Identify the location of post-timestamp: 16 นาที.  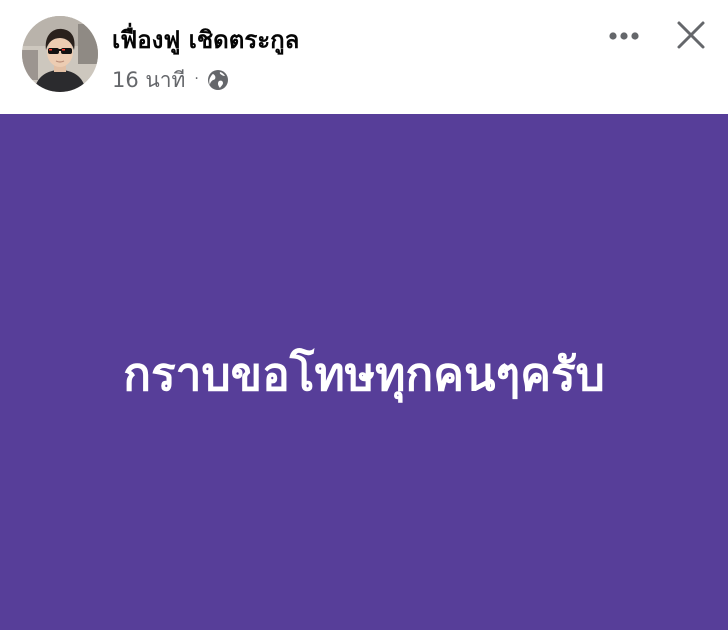
(148, 80).